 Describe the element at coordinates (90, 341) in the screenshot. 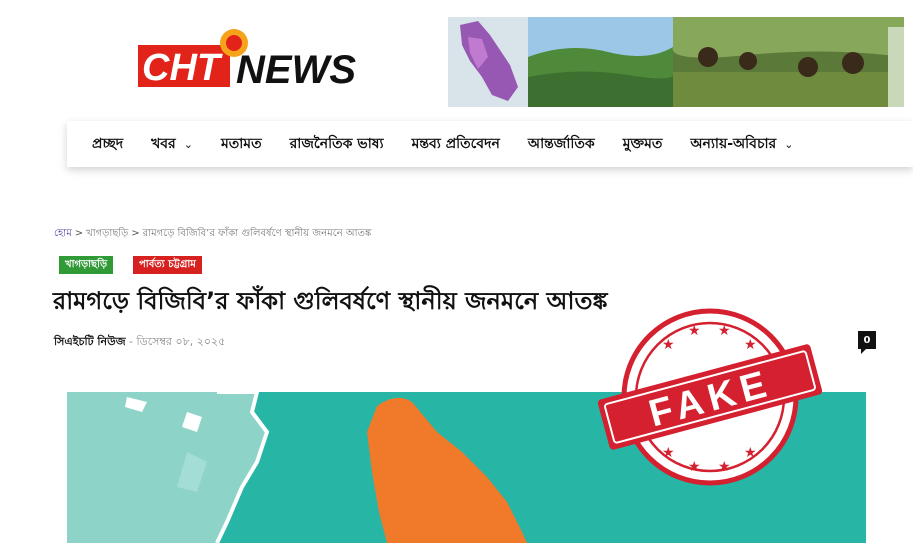

I see `article-author: সিএইচটি নিউজ` at that location.